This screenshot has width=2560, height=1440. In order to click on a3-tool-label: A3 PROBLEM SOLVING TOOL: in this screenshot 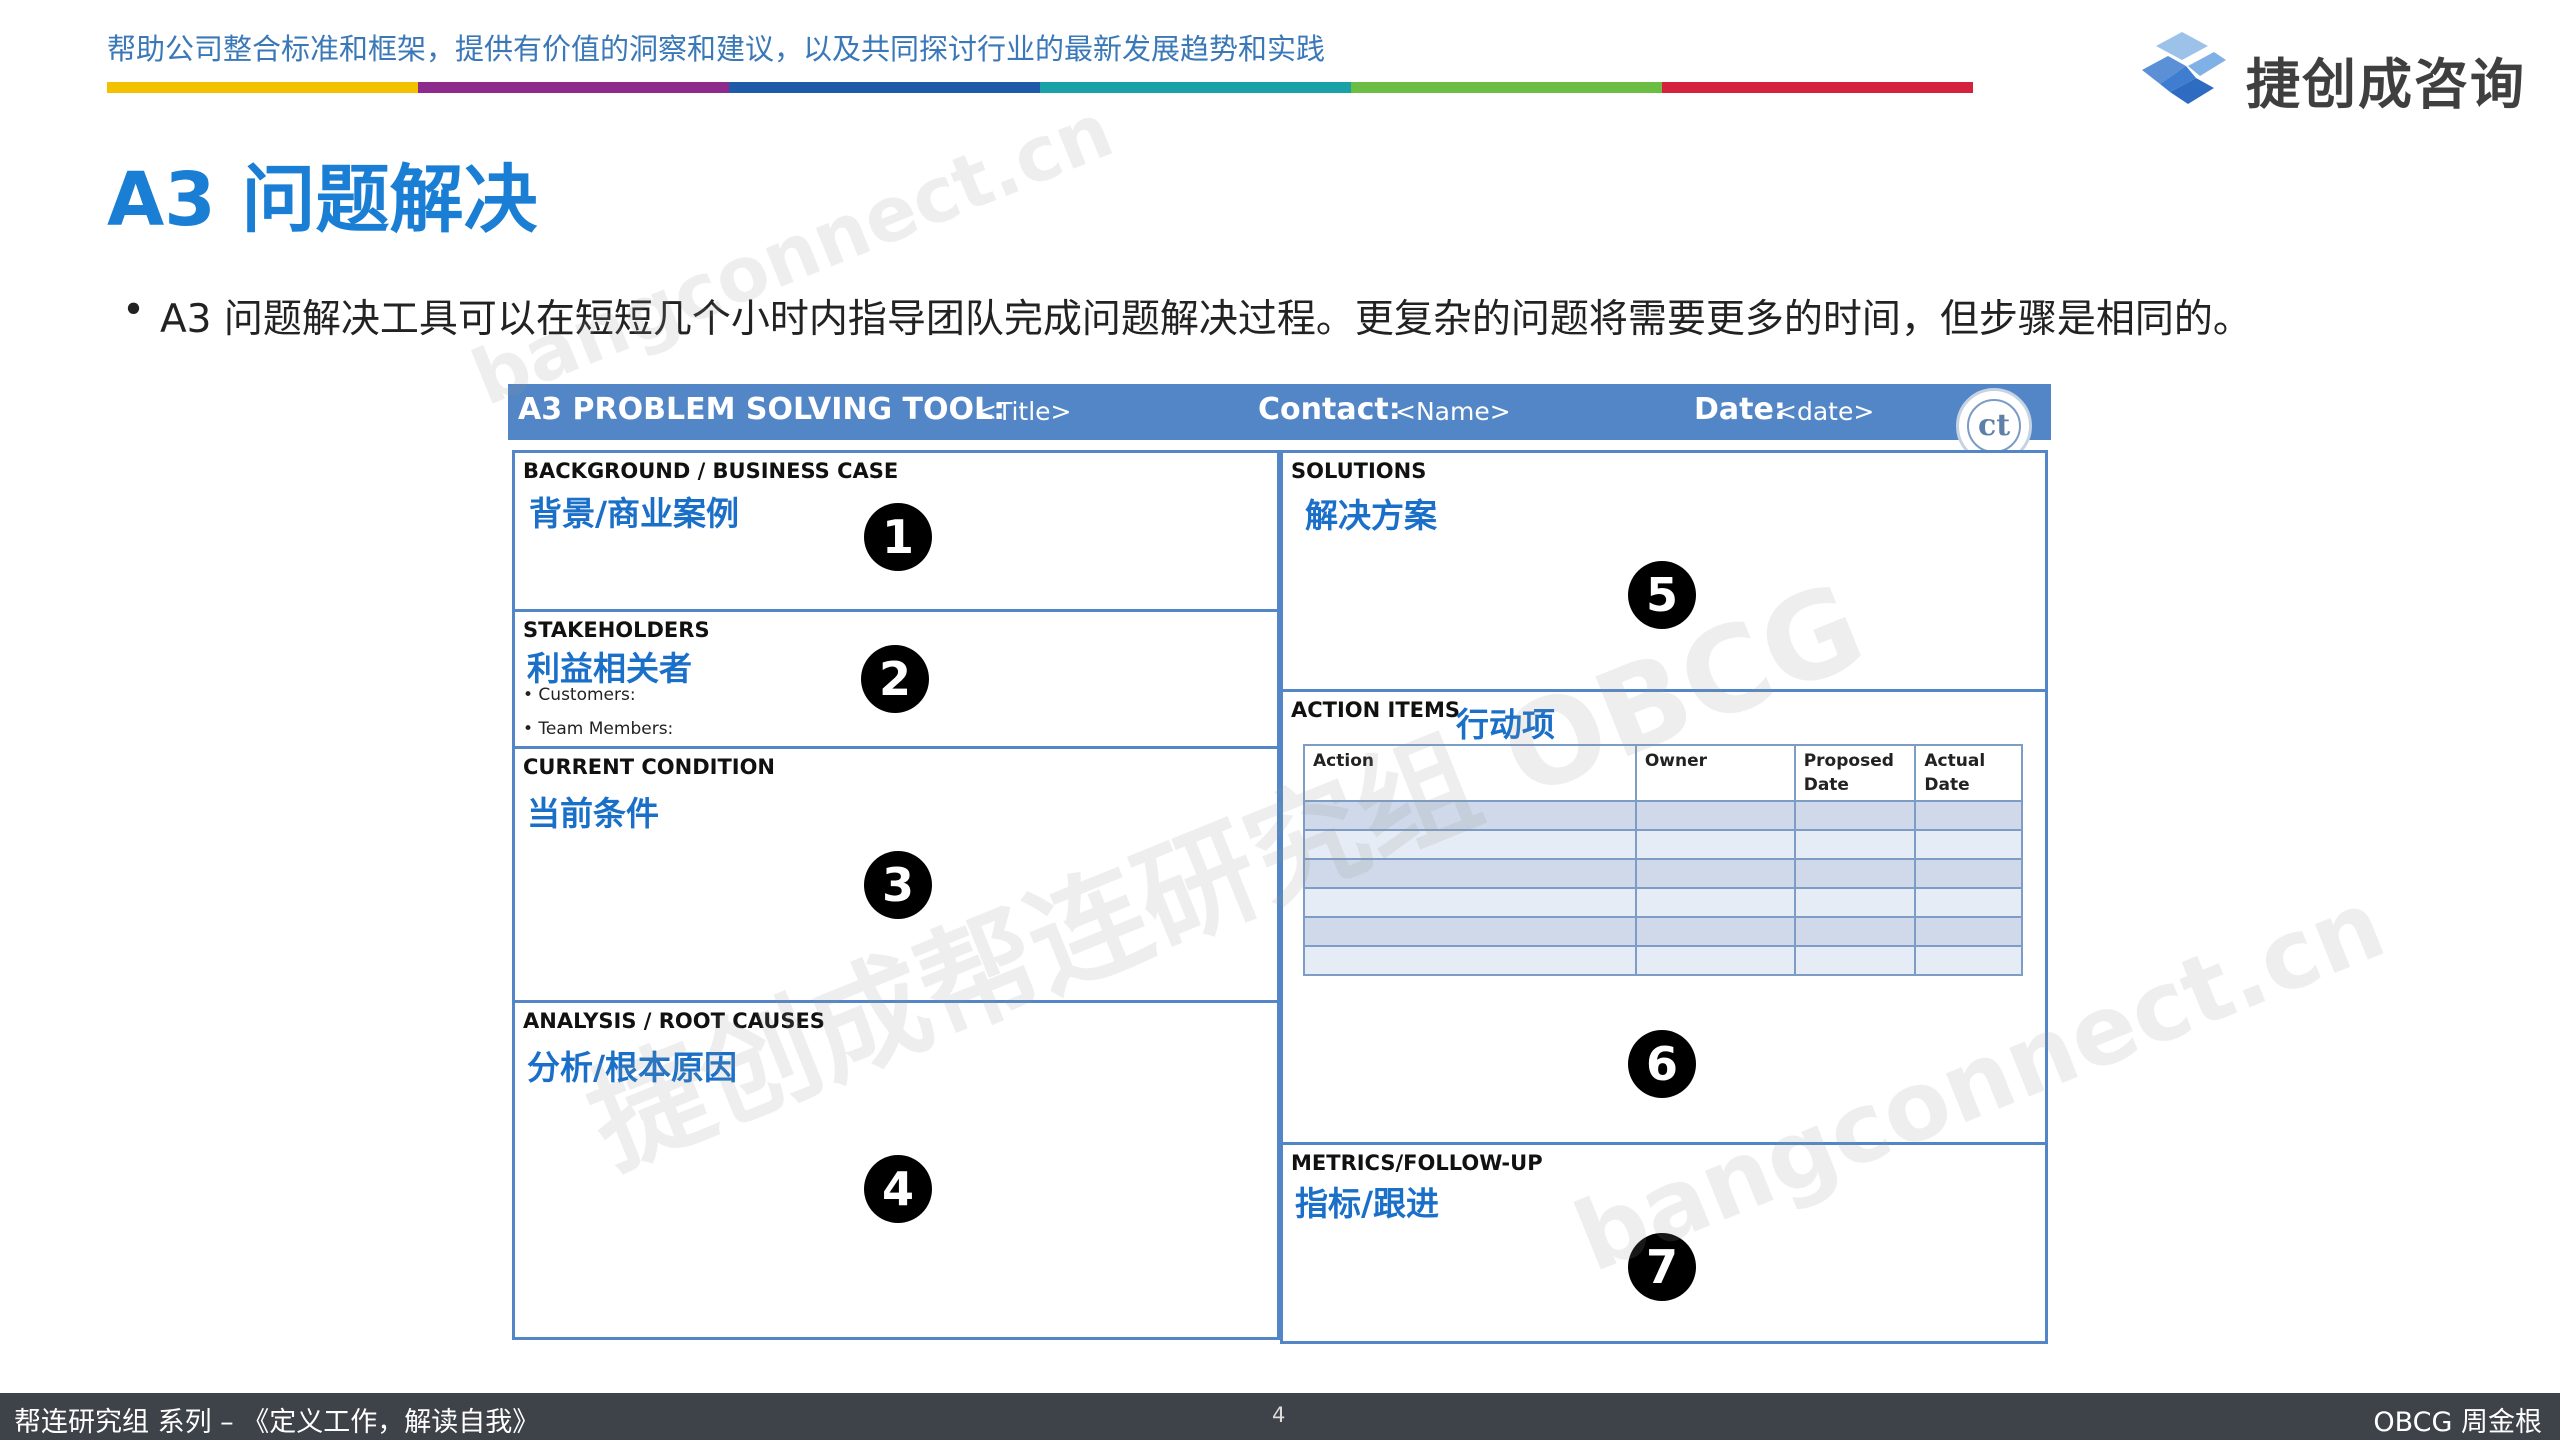, I will do `click(762, 409)`.